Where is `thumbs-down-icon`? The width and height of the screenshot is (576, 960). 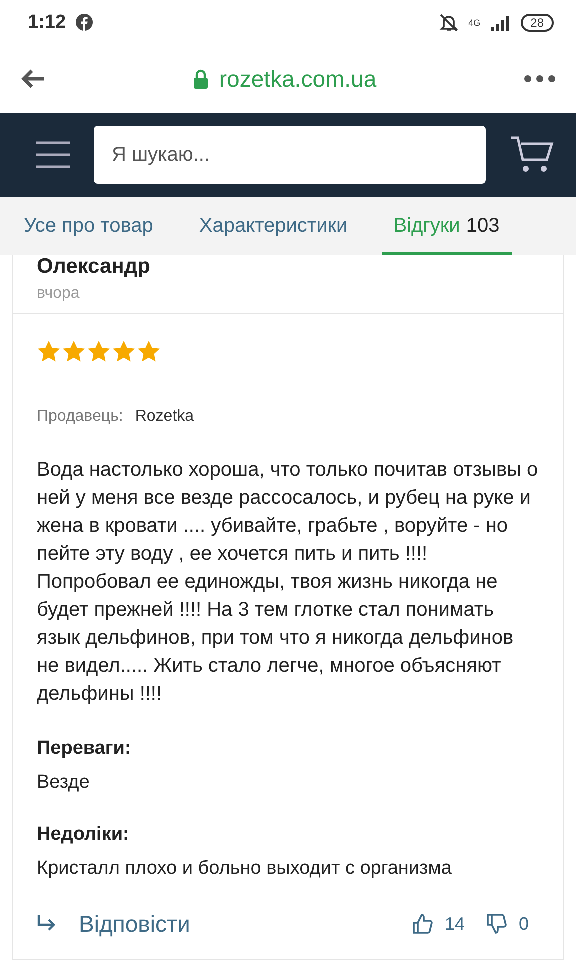
thumbs-down-icon is located at coordinates (496, 924).